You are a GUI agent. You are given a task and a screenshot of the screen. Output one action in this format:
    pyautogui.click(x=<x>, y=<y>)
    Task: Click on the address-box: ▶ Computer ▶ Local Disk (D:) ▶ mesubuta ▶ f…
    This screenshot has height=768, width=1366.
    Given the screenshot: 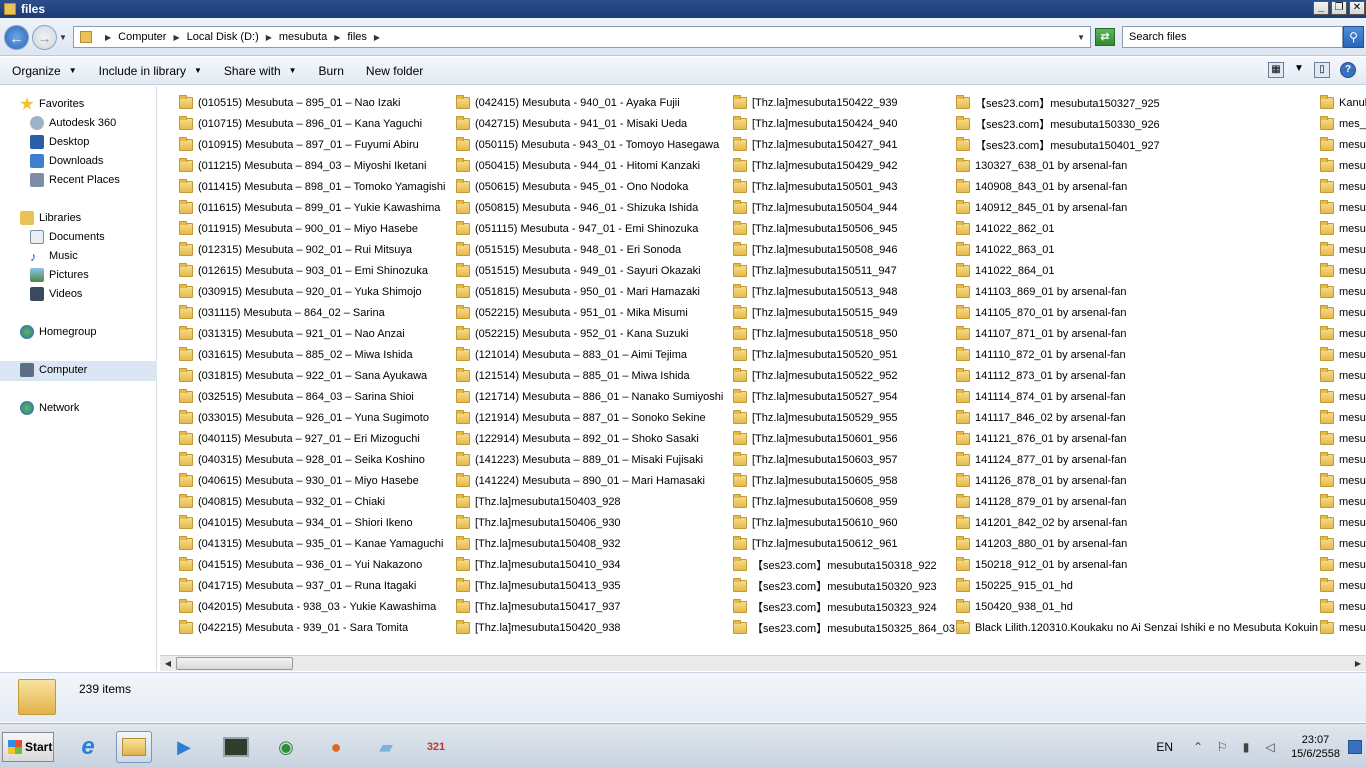 What is the action you would take?
    pyautogui.click(x=582, y=37)
    